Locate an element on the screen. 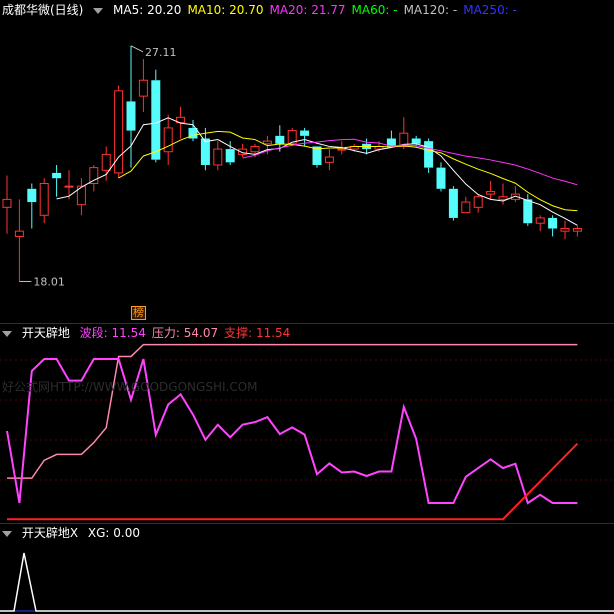 The width and height of the screenshot is (614, 614). oscillator-legend-item: 支撑: 11.54 is located at coordinates (257, 333).